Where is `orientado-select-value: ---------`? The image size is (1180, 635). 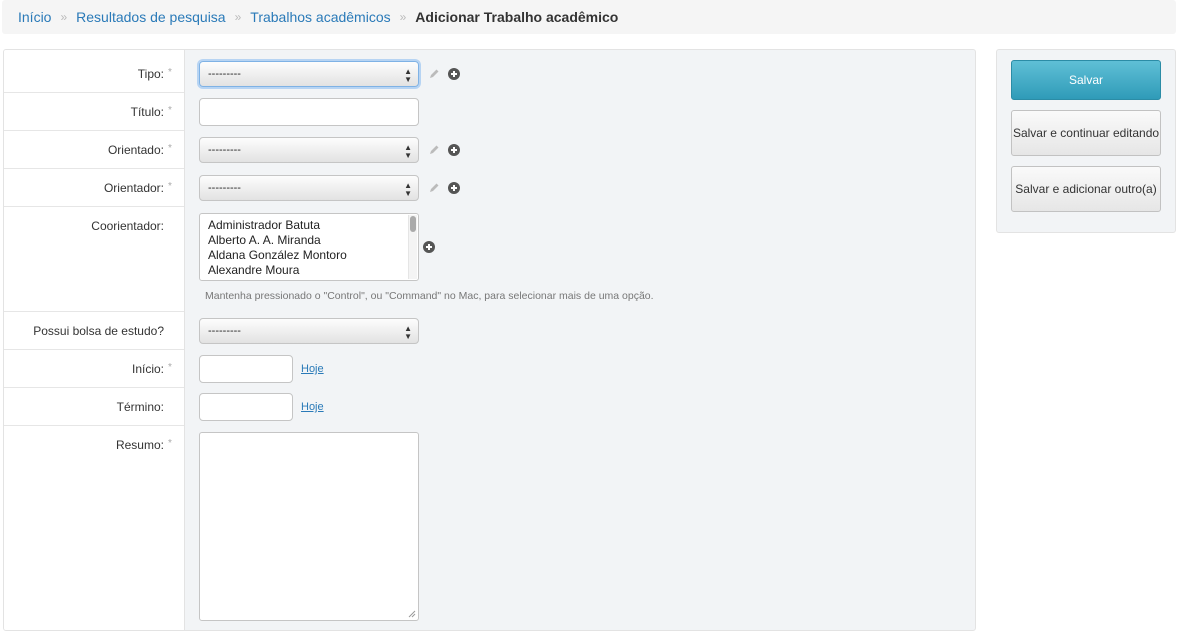 orientado-select-value: --------- is located at coordinates (224, 150).